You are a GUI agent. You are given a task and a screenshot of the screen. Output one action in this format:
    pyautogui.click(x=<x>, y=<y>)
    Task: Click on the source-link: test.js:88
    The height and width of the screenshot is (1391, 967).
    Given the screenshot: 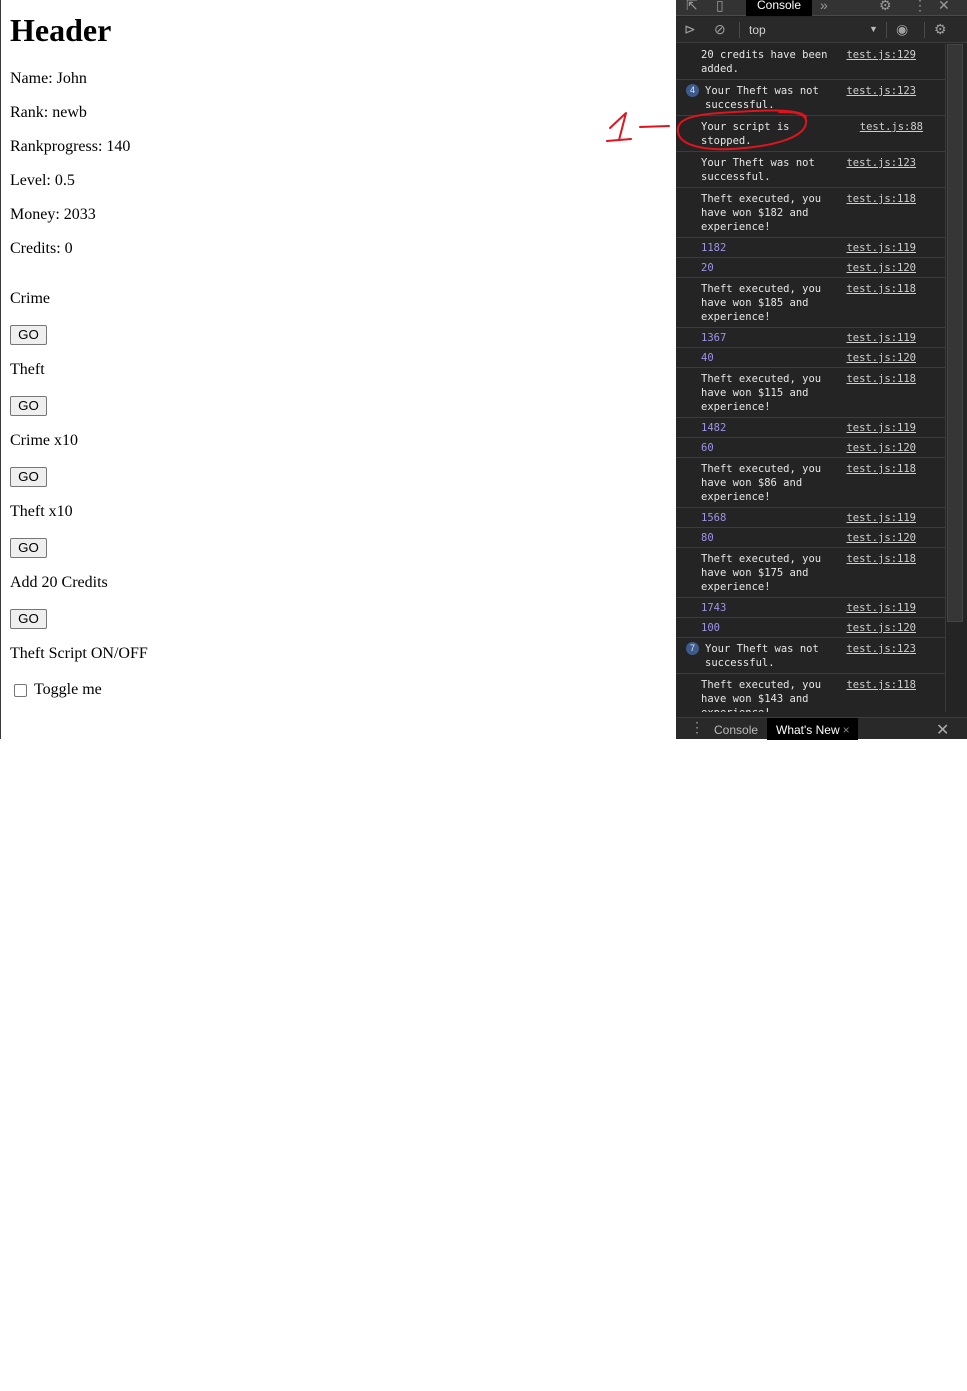 What is the action you would take?
    pyautogui.click(x=891, y=127)
    